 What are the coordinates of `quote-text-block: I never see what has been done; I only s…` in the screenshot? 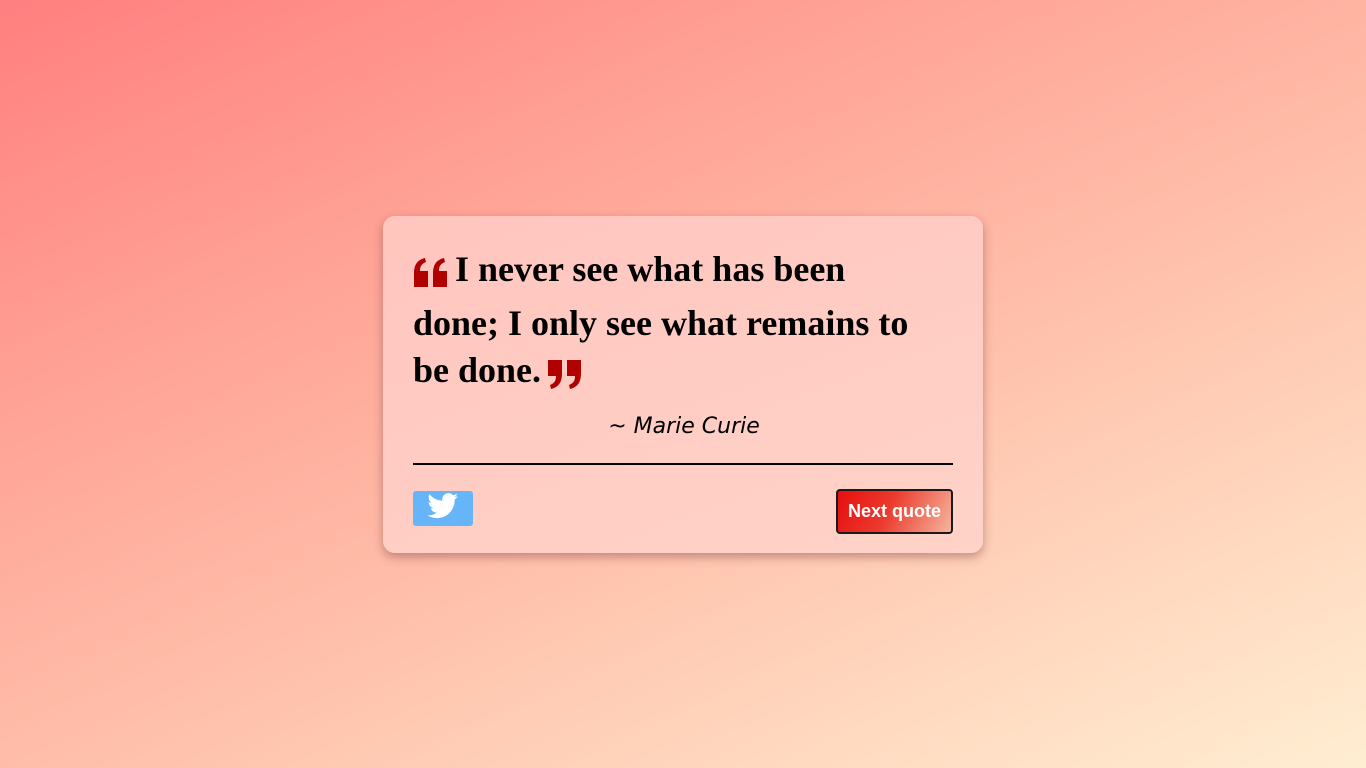 It's located at (675, 323).